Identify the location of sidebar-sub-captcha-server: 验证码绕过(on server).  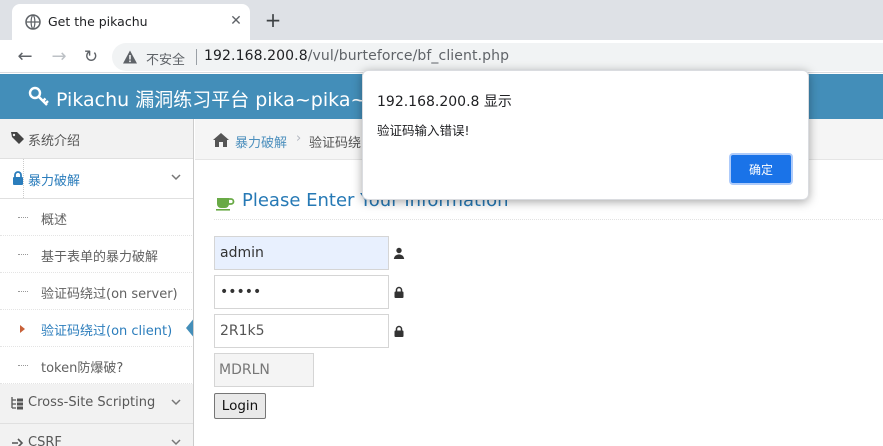
(96, 291).